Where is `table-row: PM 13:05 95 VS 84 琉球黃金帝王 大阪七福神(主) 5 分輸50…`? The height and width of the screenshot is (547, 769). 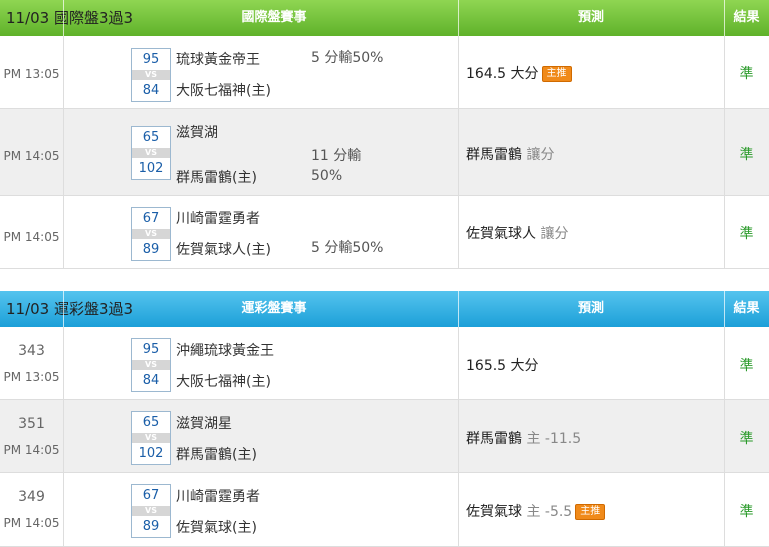 table-row: PM 13:05 95 VS 84 琉球黃金帝王 大阪七福神(主) 5 分輸50… is located at coordinates (384, 72).